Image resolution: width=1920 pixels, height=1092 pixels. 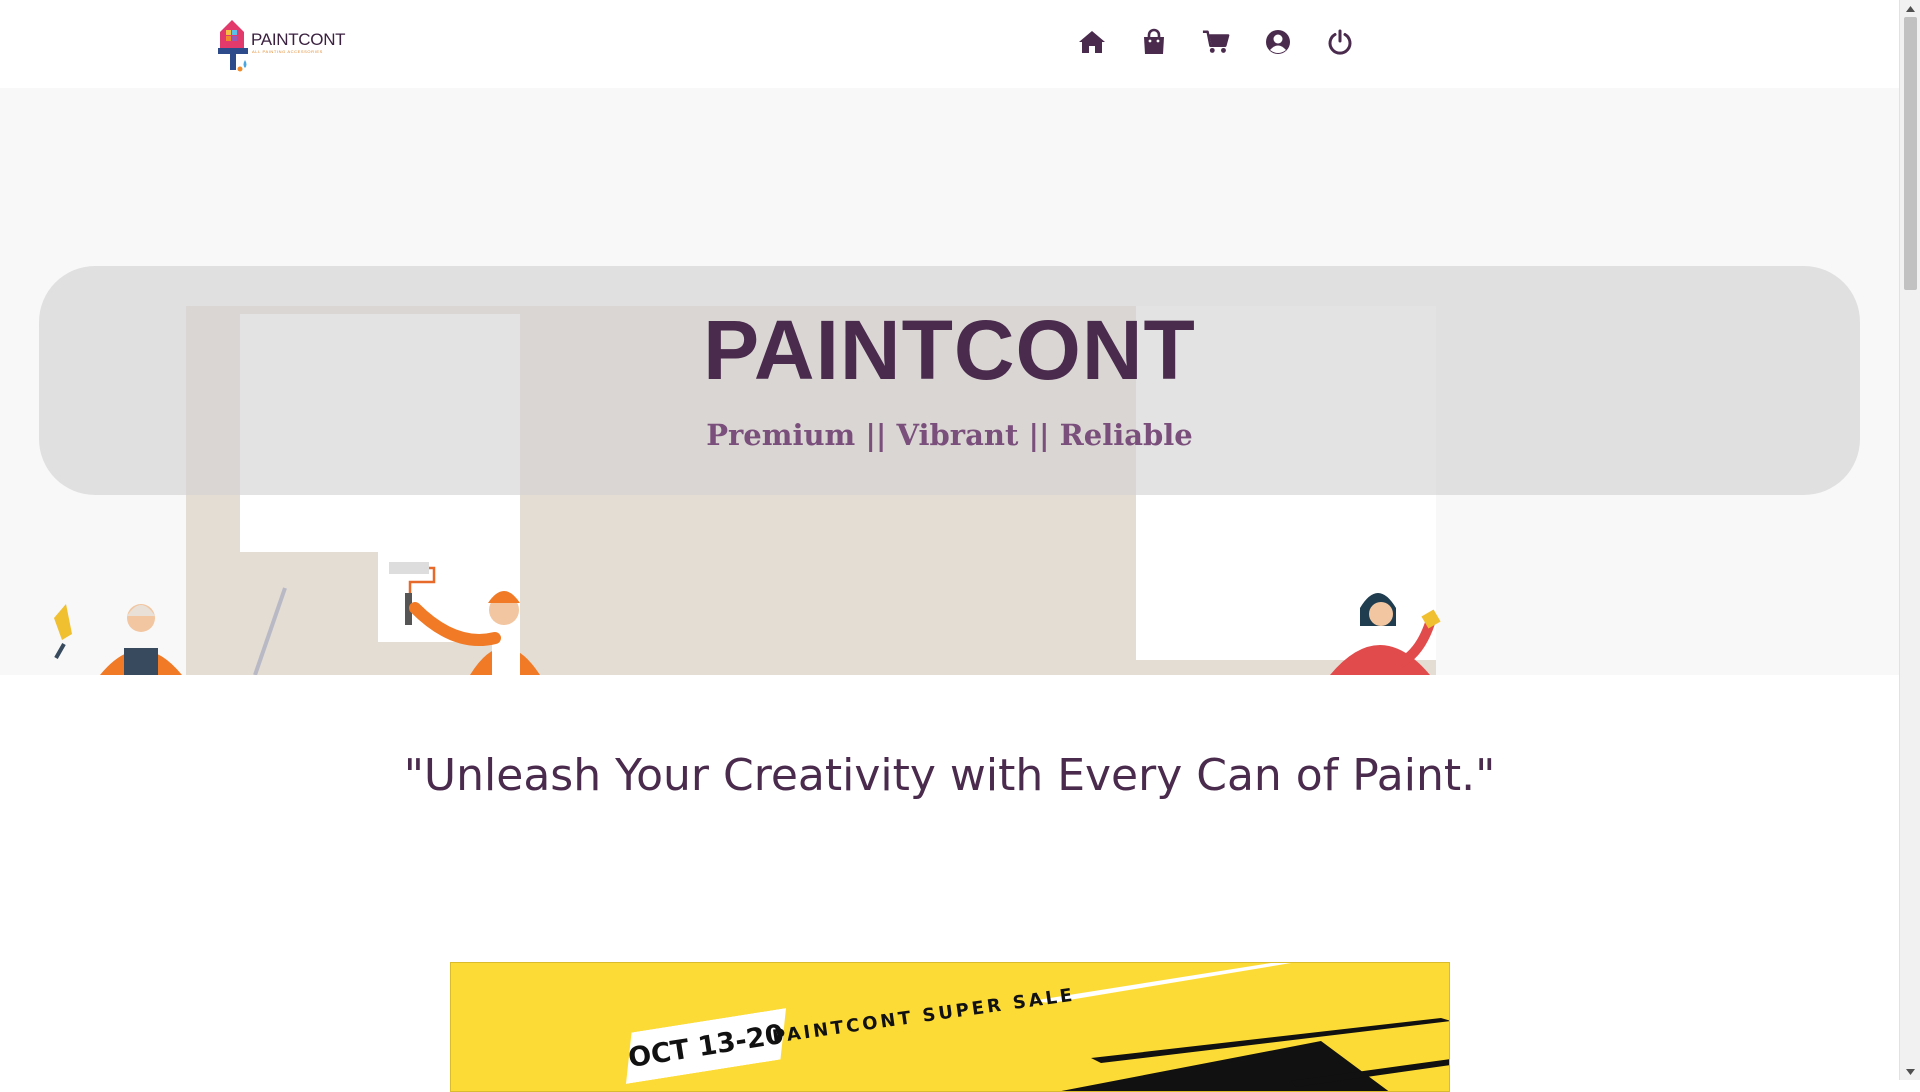 What do you see at coordinates (1092, 42) in the screenshot?
I see `home-icon` at bounding box center [1092, 42].